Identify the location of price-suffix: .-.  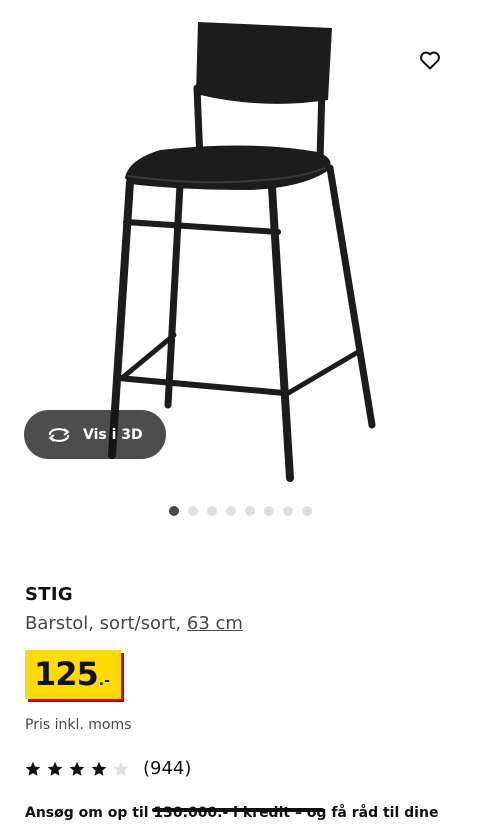
(104, 681).